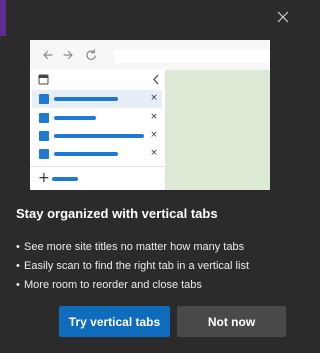 The image size is (320, 353). Describe the element at coordinates (3, 18) in the screenshot. I see `window-accent-strip` at that location.